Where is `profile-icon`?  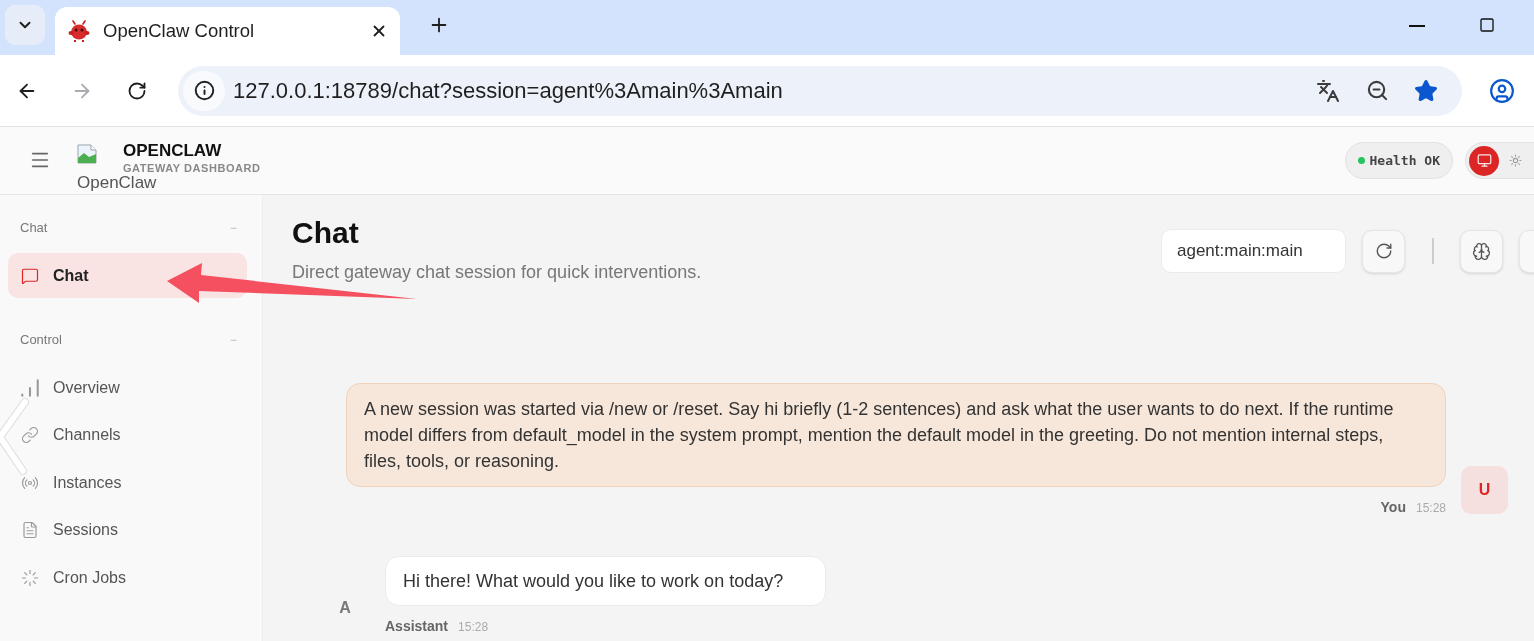 profile-icon is located at coordinates (1502, 90).